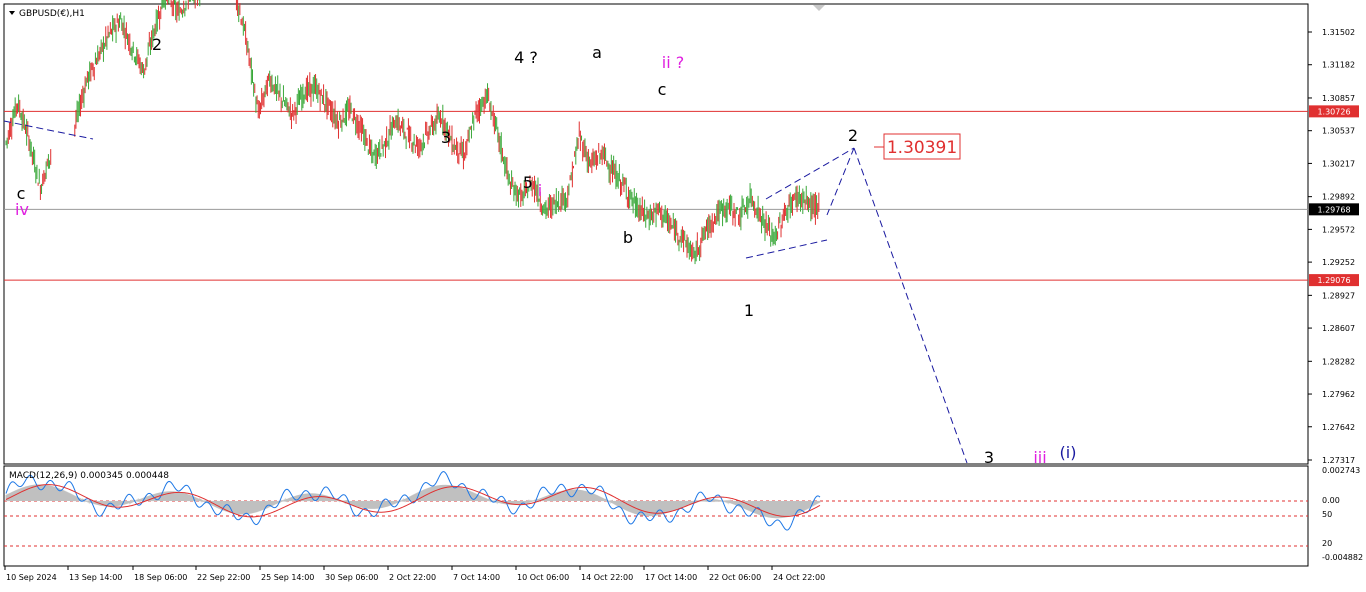  I want to click on wave-label: a, so click(597, 52).